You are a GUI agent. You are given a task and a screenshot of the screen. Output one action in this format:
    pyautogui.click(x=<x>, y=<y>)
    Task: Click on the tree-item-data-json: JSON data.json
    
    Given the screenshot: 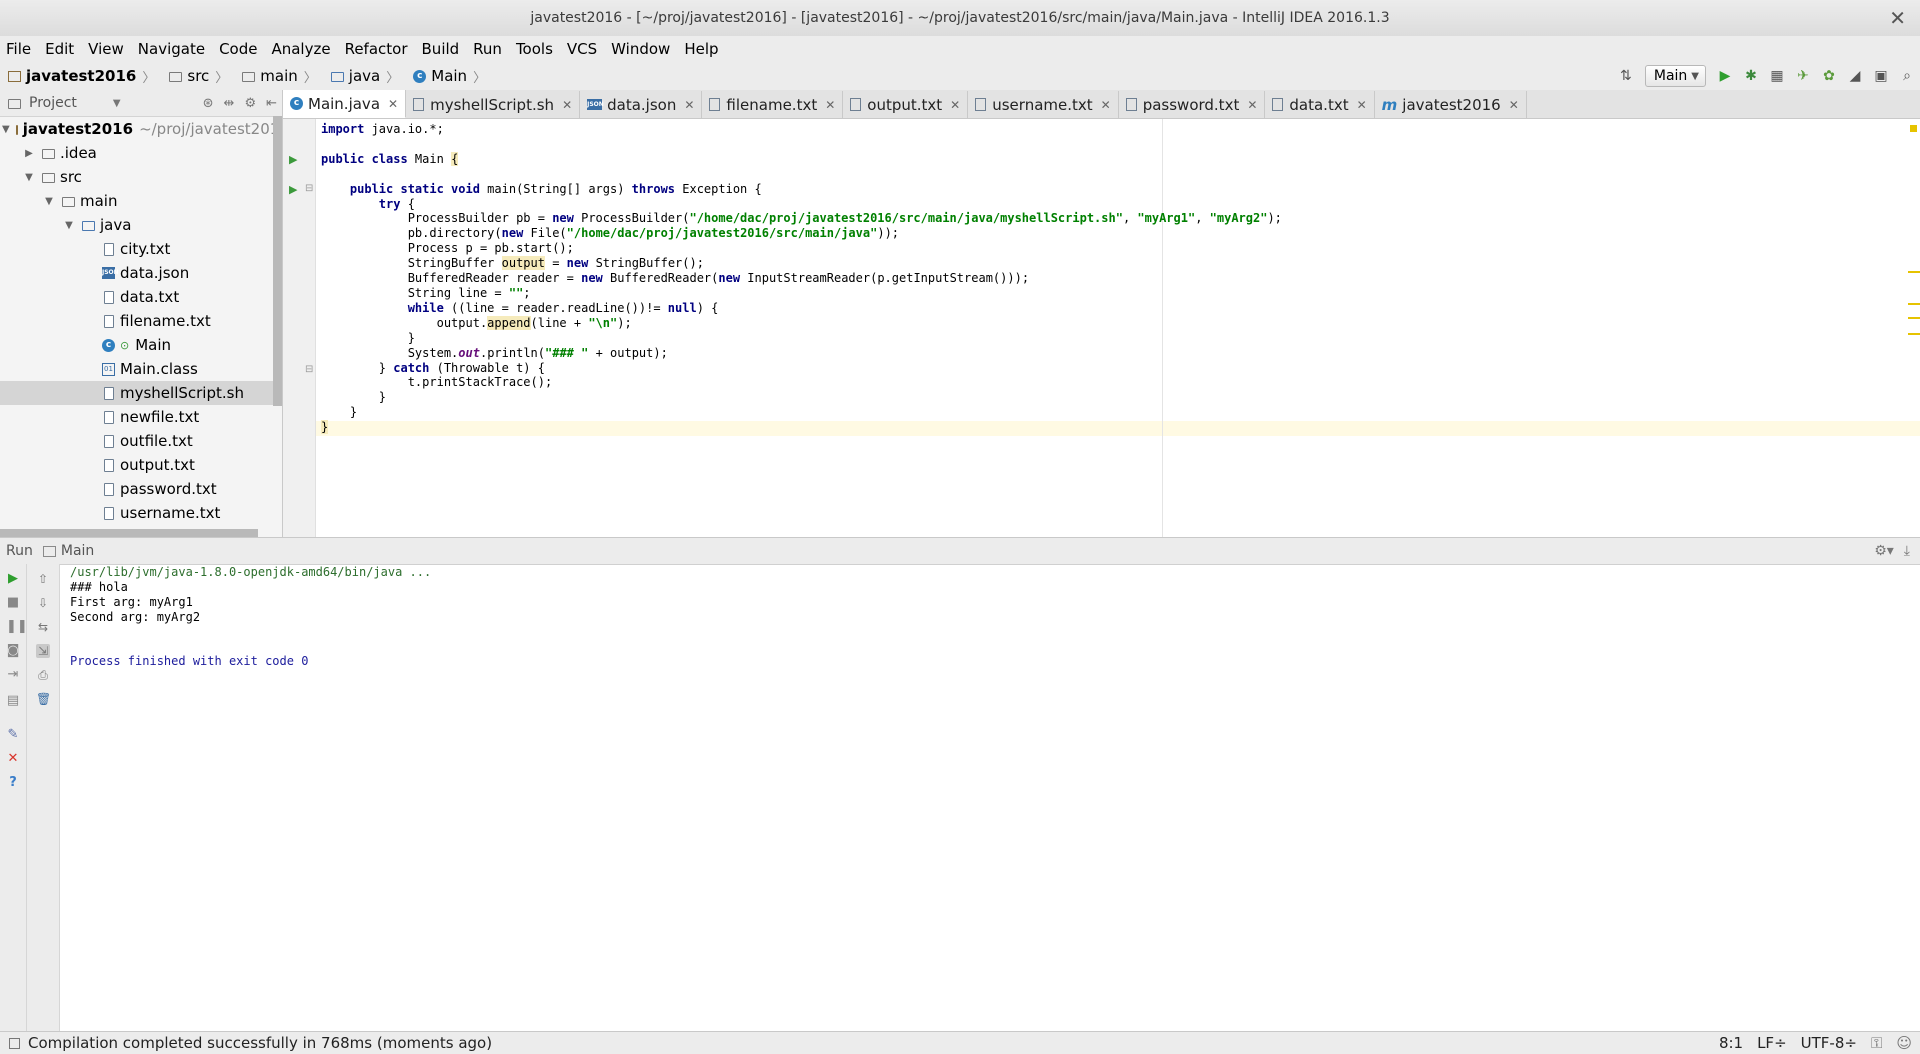 What is the action you would take?
    pyautogui.click(x=141, y=273)
    